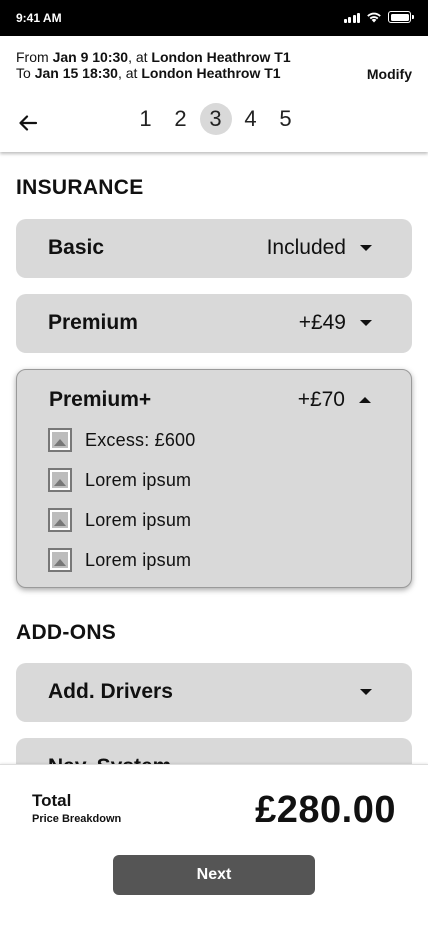 The image size is (428, 926). What do you see at coordinates (325, 810) in the screenshot?
I see `total-amount: £280.00` at bounding box center [325, 810].